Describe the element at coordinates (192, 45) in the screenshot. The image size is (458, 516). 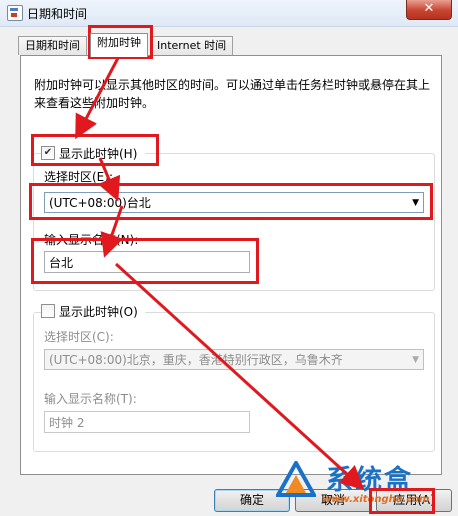
I see `tab-internet-time: Internet 时间` at that location.